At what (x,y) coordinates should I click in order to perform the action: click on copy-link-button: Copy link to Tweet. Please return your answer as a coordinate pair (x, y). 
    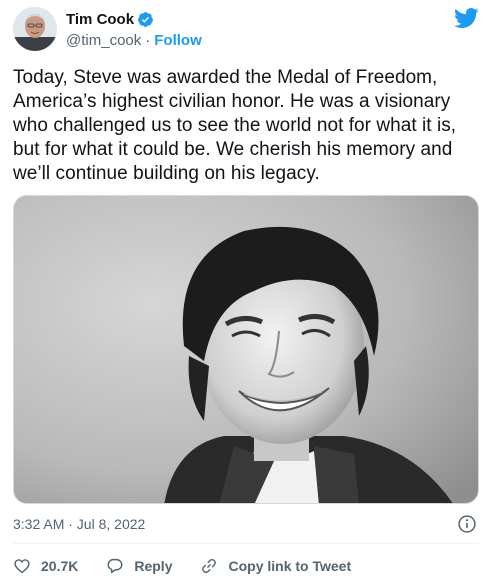
    Looking at the image, I should click on (275, 566).